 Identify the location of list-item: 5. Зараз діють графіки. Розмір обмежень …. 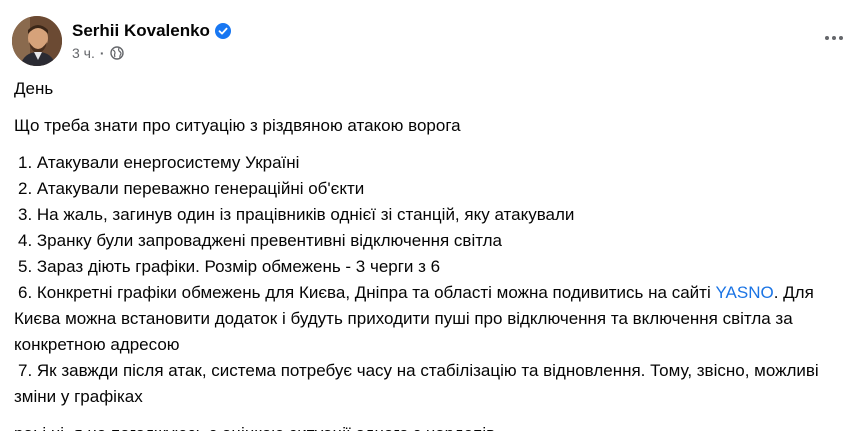
(229, 266).